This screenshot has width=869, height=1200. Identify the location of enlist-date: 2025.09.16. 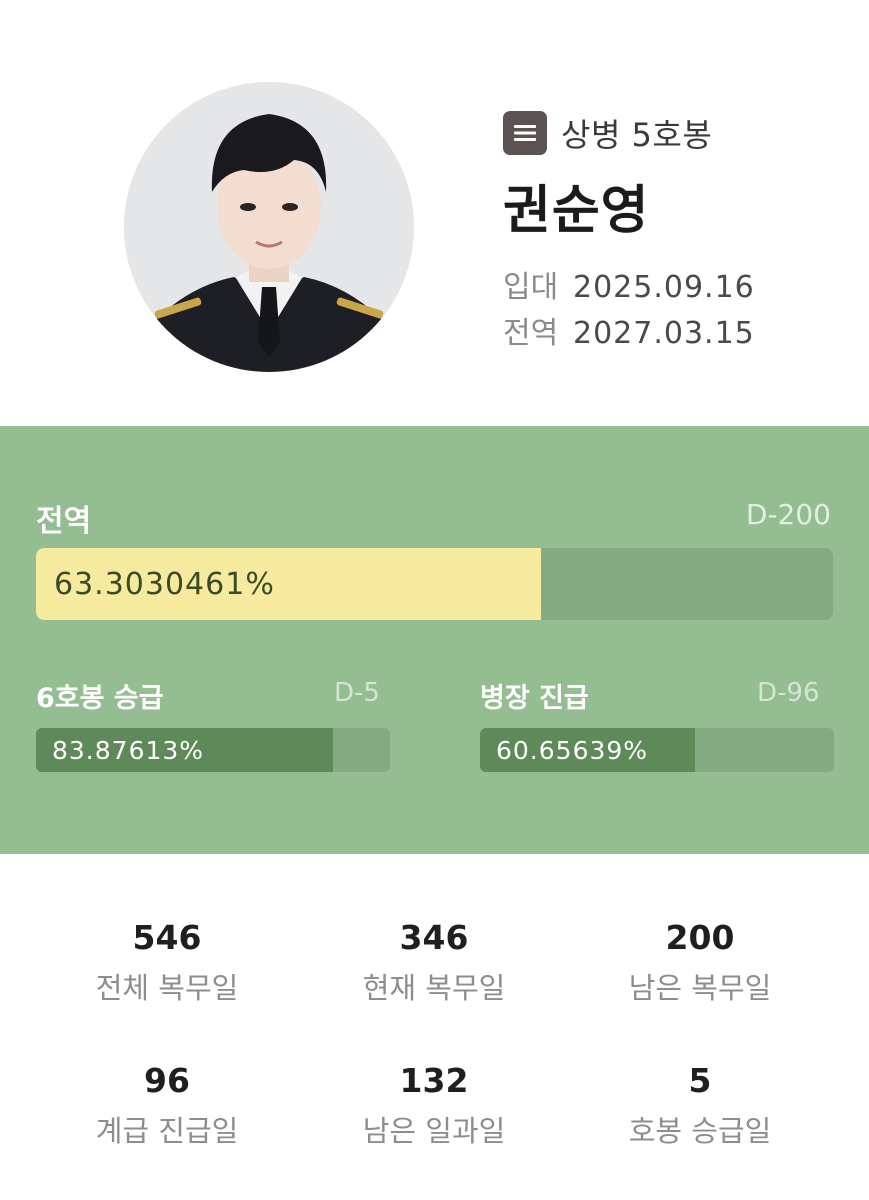
(664, 287).